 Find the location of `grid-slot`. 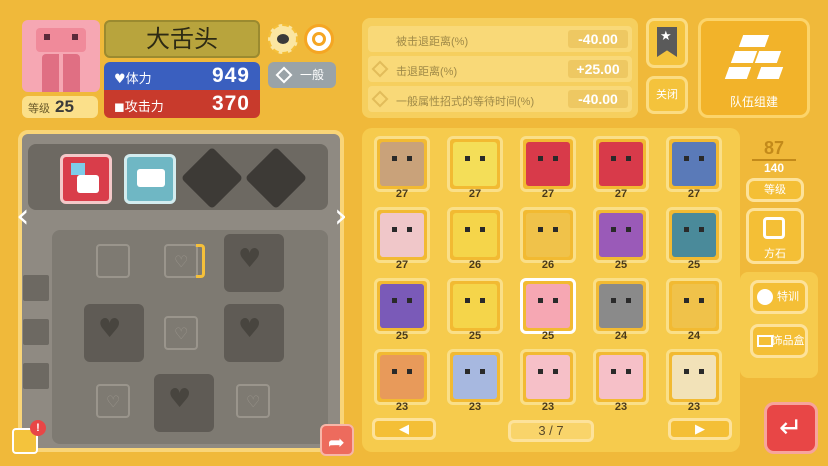

grid-slot is located at coordinates (113, 261).